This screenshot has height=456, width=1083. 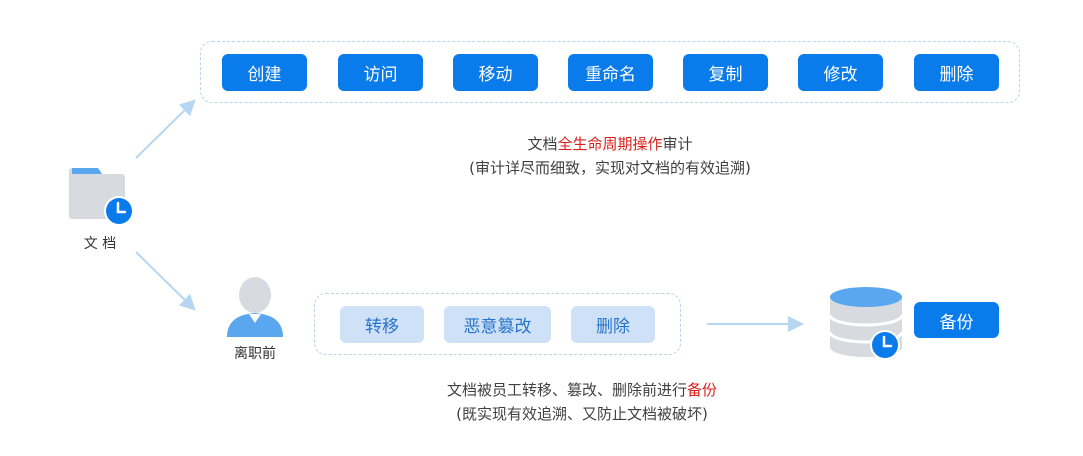 I want to click on top-caption-suffix: 审计, so click(x=677, y=144).